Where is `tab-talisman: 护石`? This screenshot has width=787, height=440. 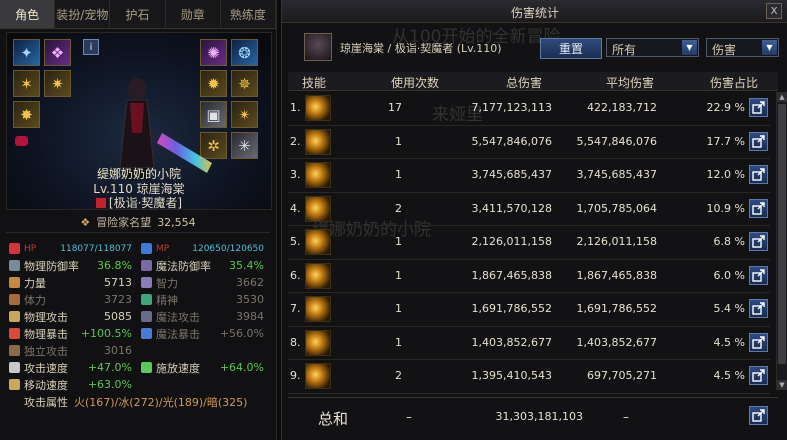
tab-talisman: 护石 is located at coordinates (138, 14).